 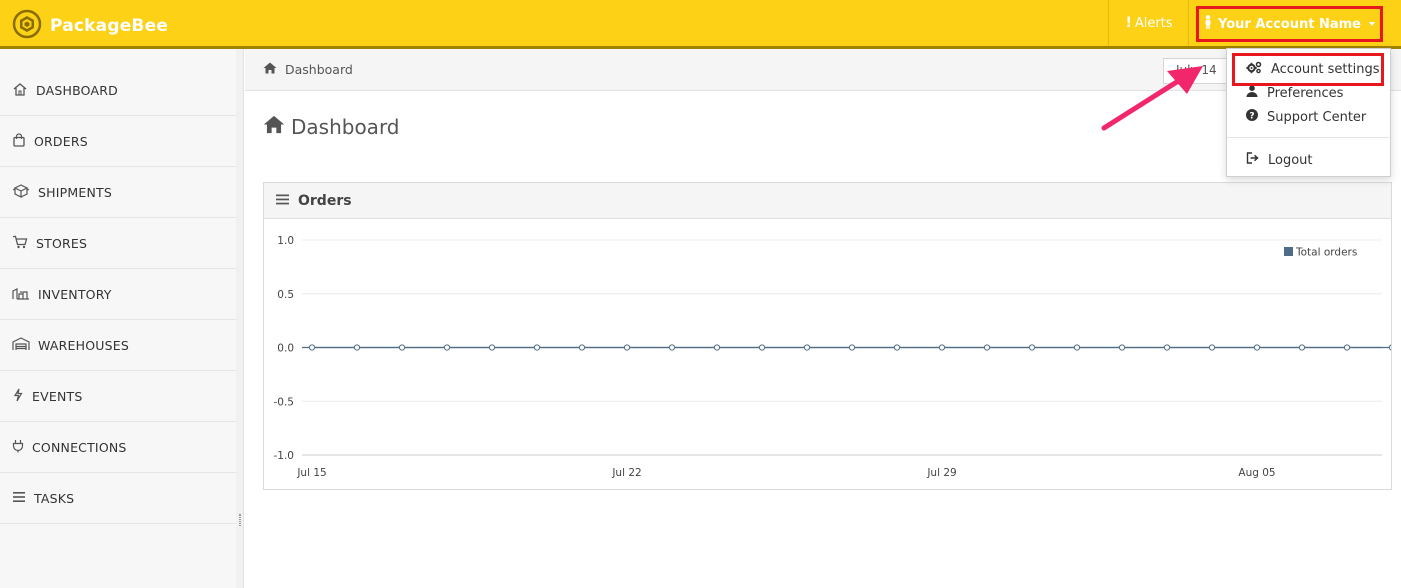 I want to click on top-navbar: PackageBee ! Alerts Your Account Name, so click(x=700, y=24).